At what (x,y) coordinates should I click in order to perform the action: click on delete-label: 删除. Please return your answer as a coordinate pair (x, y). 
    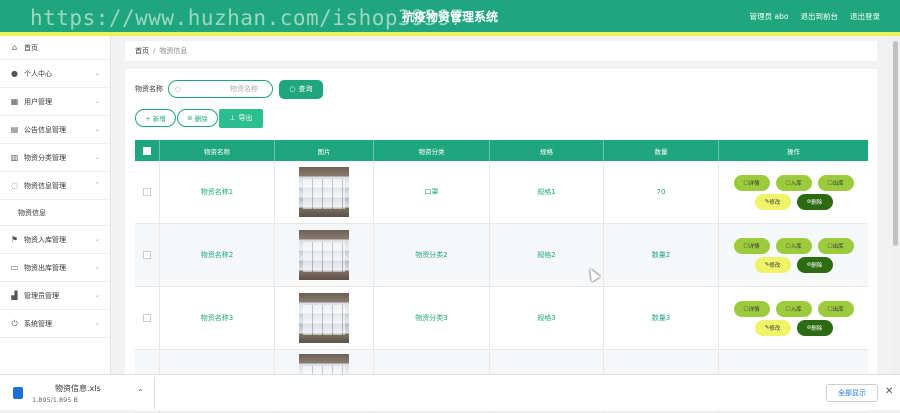
    Looking at the image, I should click on (817, 328).